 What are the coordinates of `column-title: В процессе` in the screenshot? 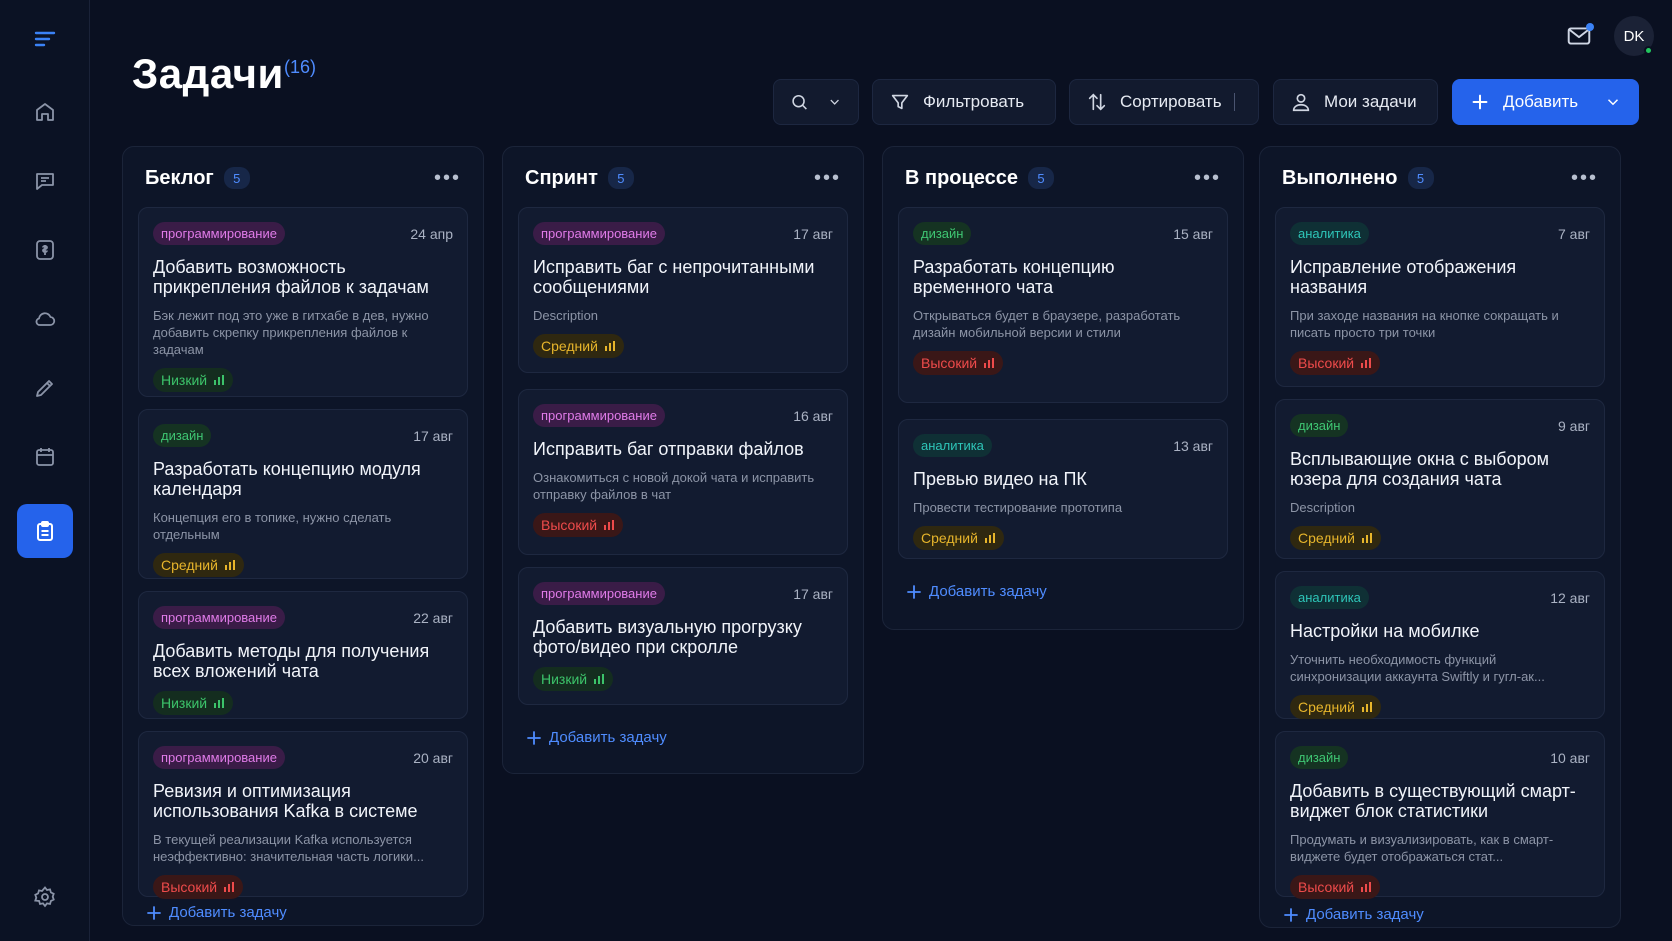 It's located at (962, 177).